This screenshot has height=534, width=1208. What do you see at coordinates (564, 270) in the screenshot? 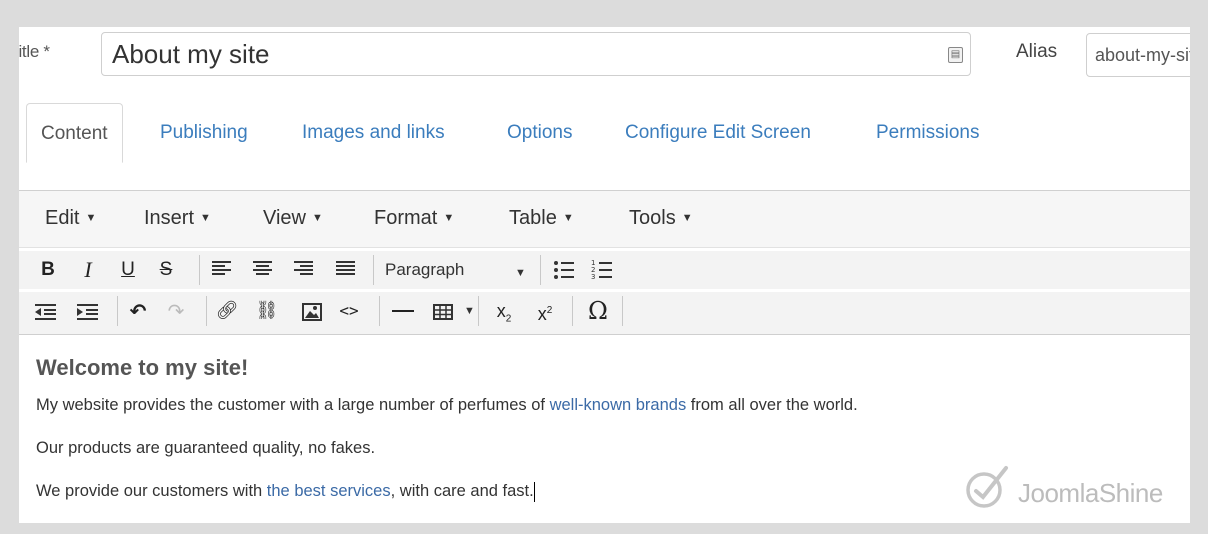
I see `bullet-list-icon` at bounding box center [564, 270].